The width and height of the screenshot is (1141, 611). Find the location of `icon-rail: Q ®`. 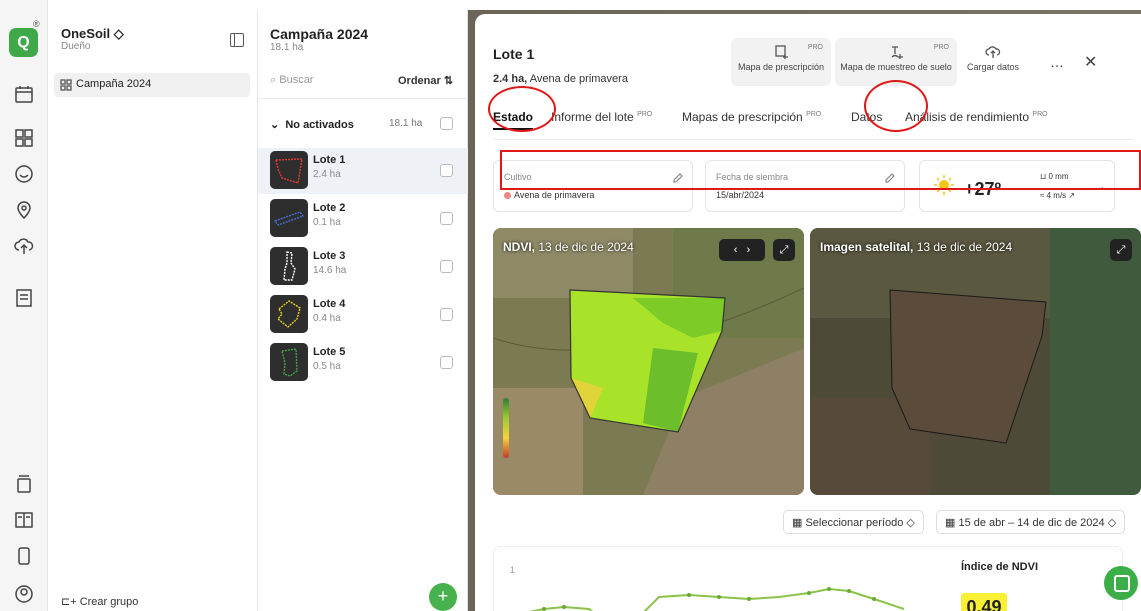

icon-rail: Q ® is located at coordinates (24, 305).